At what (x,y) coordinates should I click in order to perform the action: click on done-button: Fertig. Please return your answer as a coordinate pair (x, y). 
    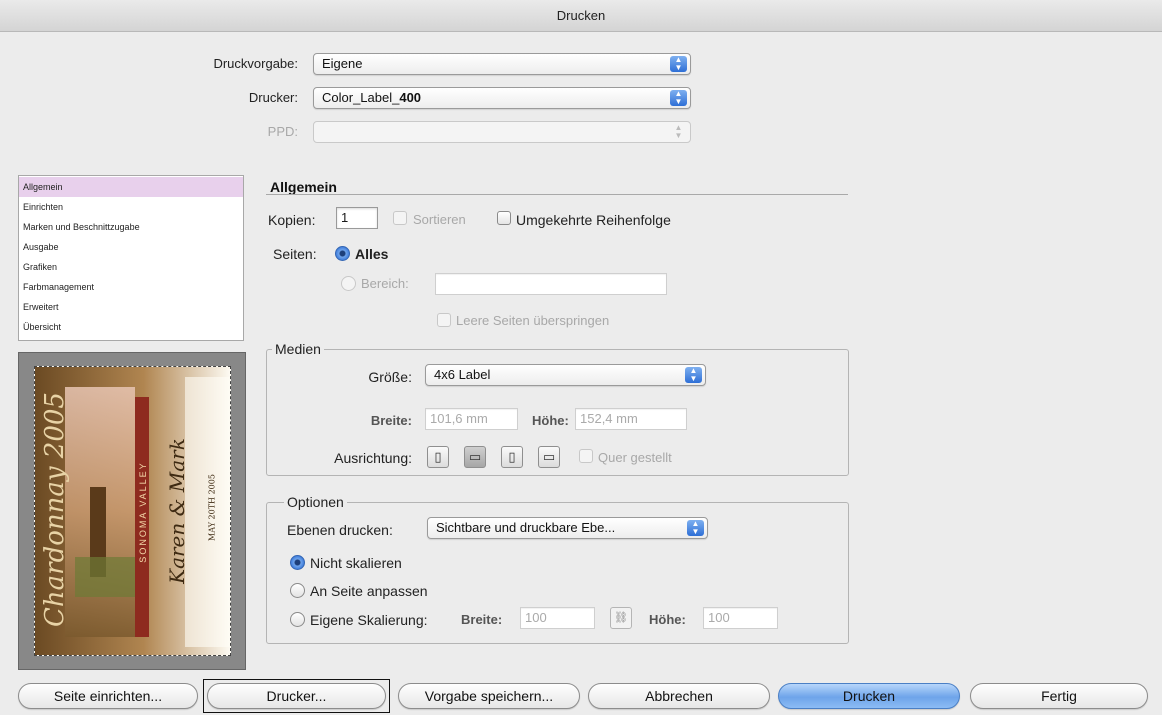
    Looking at the image, I should click on (1059, 696).